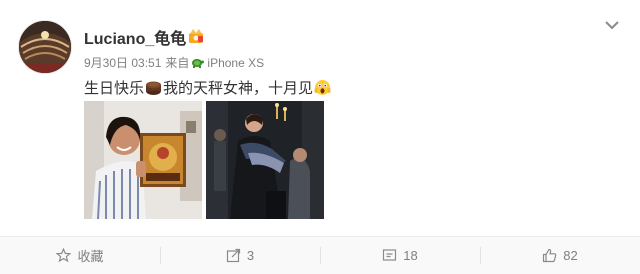 This screenshot has width=640, height=274. I want to click on source-device: iPhone XS, so click(235, 63).